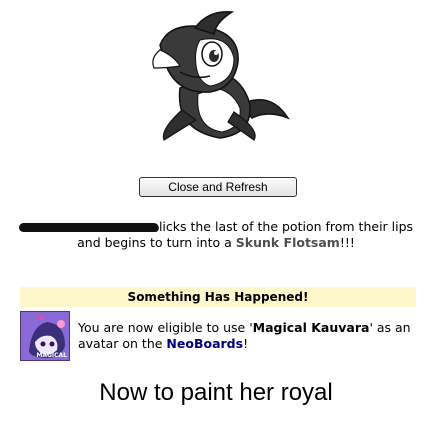 The width and height of the screenshot is (432, 436). I want to click on event-heading: Something Has Happened!, so click(218, 297).